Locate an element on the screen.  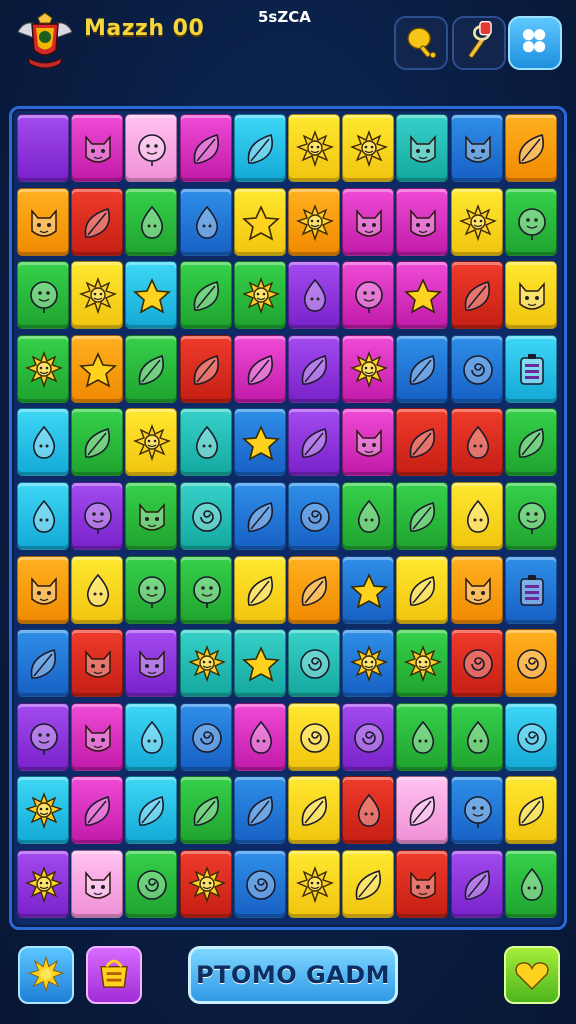
tile-yellow-swirl is located at coordinates (314, 736).